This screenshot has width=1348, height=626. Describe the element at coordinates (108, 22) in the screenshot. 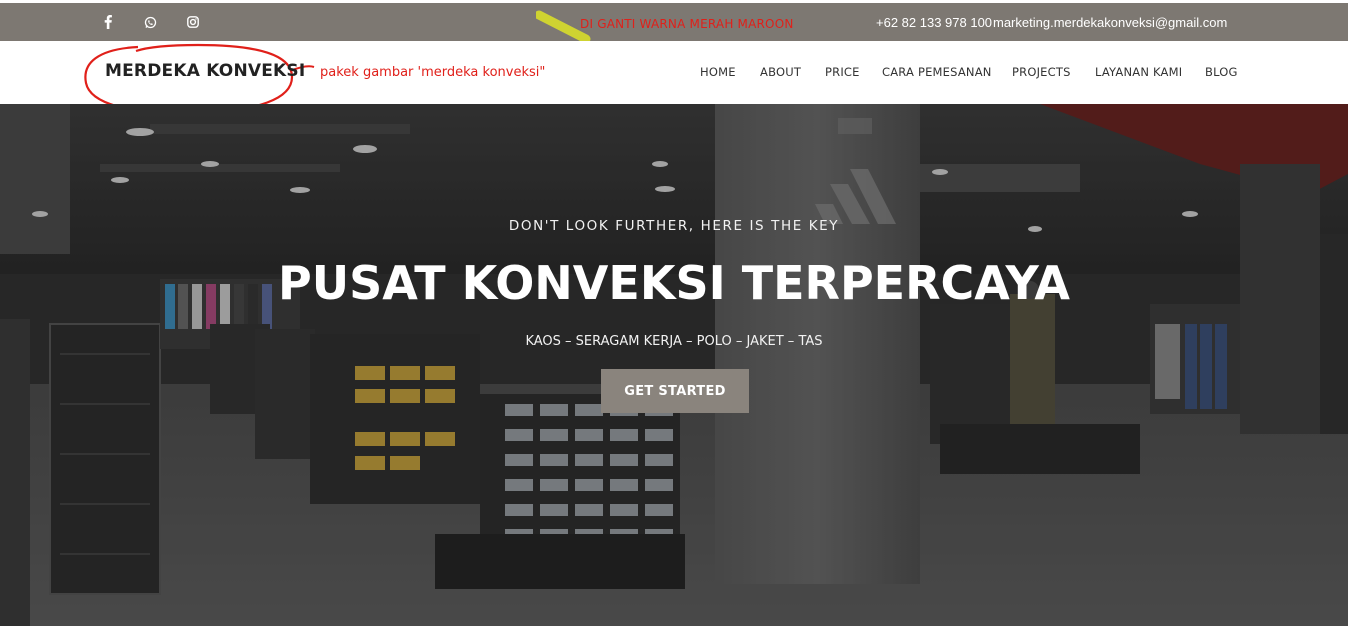

I see `facebook-icon` at that location.